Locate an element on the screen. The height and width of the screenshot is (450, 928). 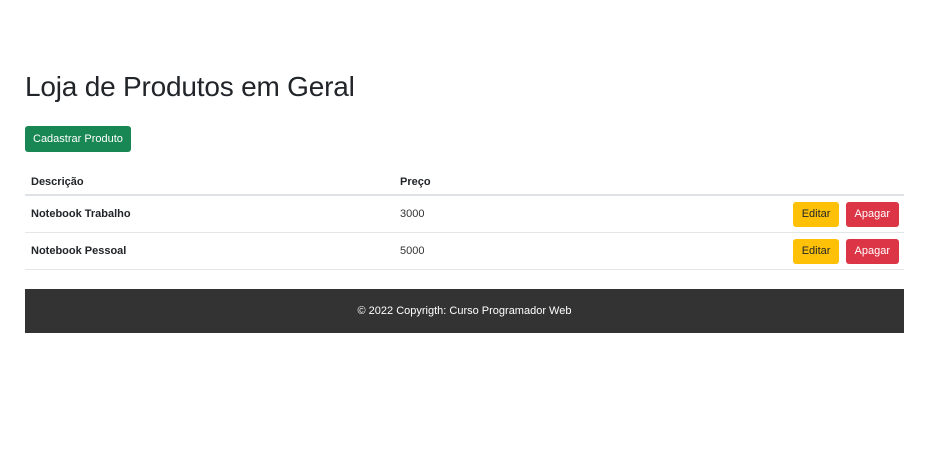
table-row: Notebook Trabalho 3000 Editar Apagar is located at coordinates (464, 214).